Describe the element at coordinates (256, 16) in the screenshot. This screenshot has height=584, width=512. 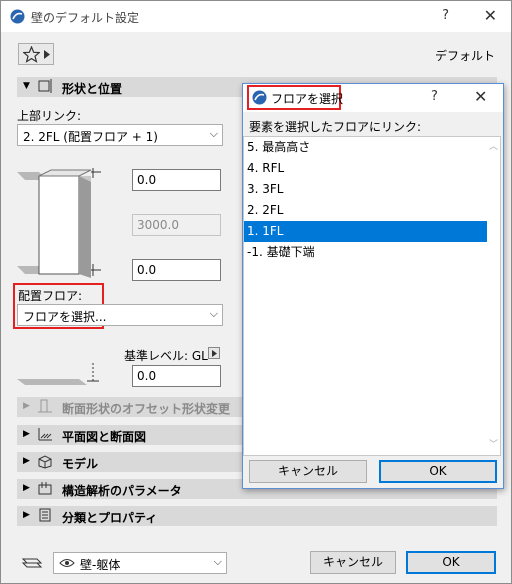
I see `title-bar: 壁のデフォルト設定 ? ✕` at that location.